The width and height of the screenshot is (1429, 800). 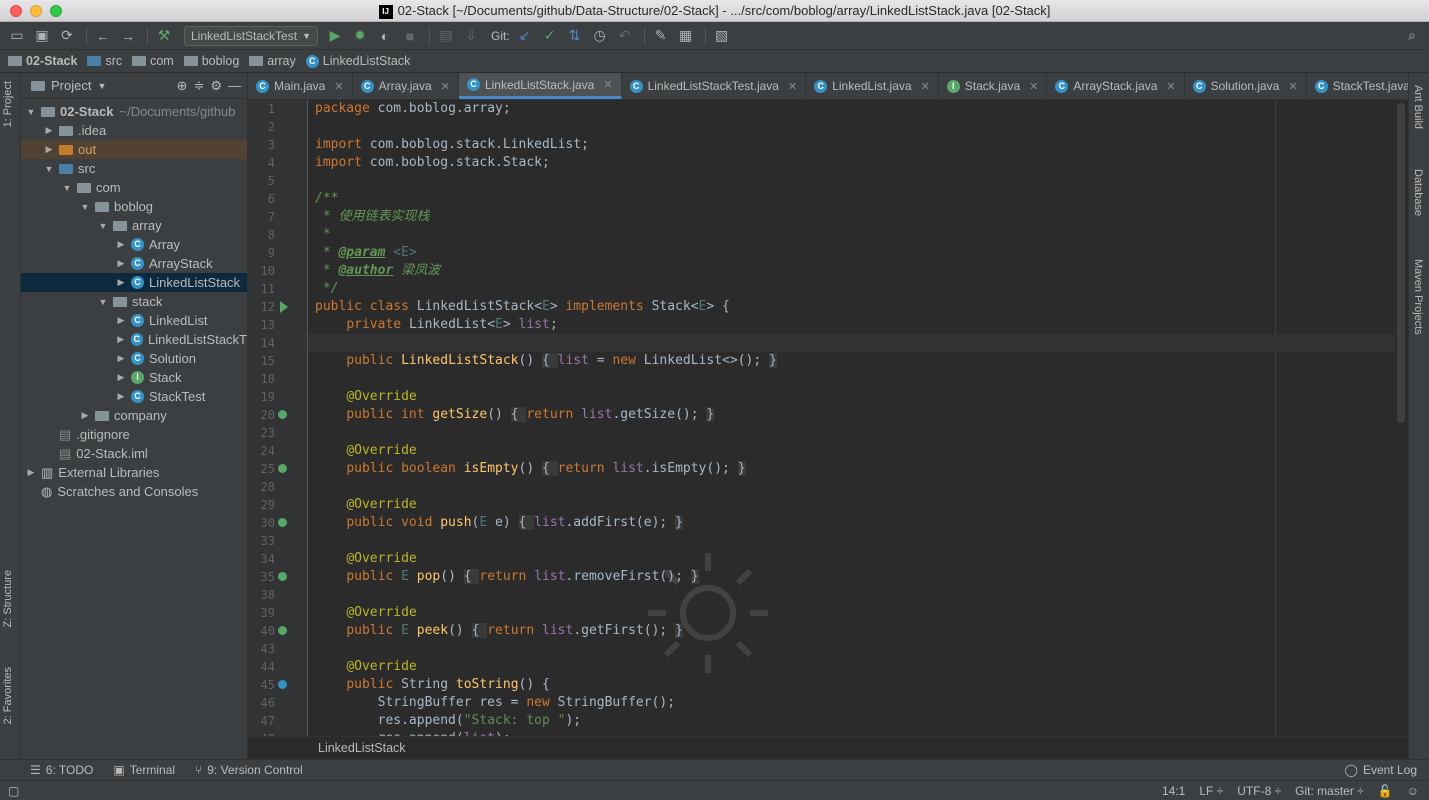 I want to click on line-number: 23, so click(x=277, y=433).